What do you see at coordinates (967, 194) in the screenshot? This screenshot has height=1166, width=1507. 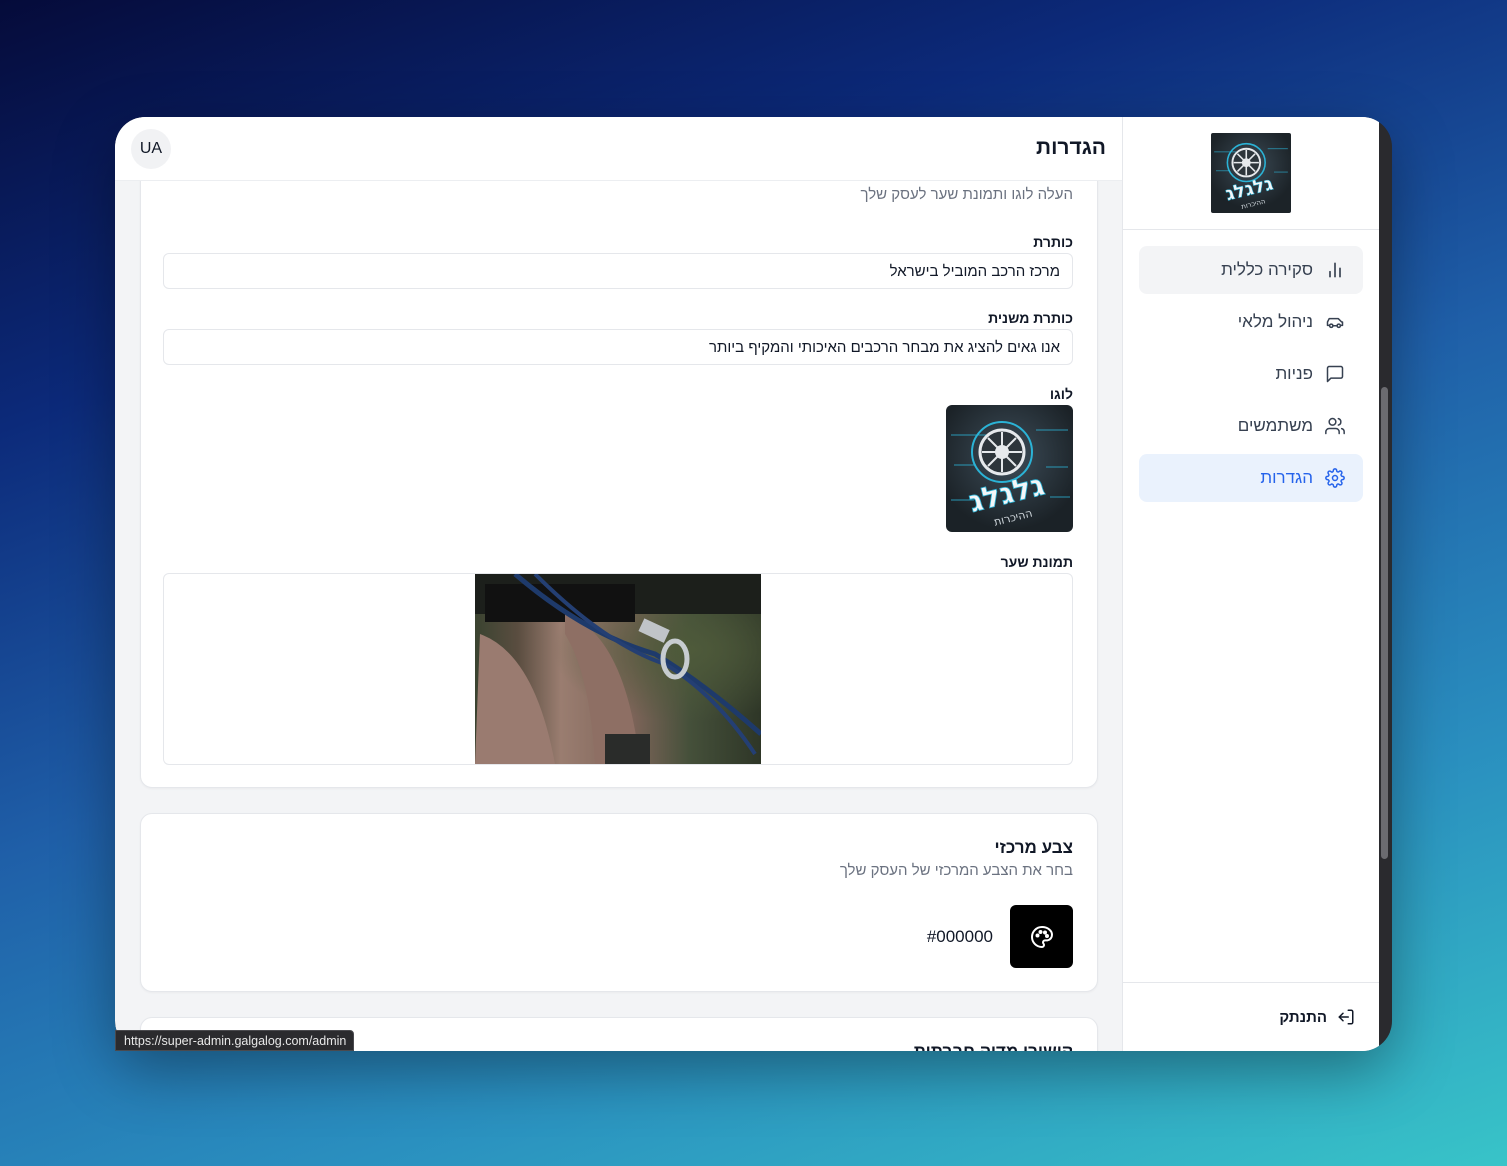 I see `branding-description: העלה לוגו ותמונת שער לעסק שלך` at bounding box center [967, 194].